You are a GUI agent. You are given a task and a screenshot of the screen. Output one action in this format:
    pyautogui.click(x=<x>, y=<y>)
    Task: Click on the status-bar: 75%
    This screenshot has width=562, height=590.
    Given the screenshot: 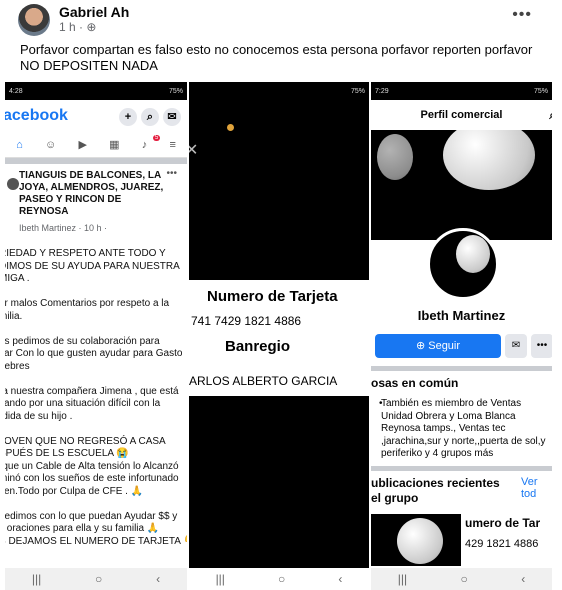 What is the action you would take?
    pyautogui.click(x=279, y=91)
    